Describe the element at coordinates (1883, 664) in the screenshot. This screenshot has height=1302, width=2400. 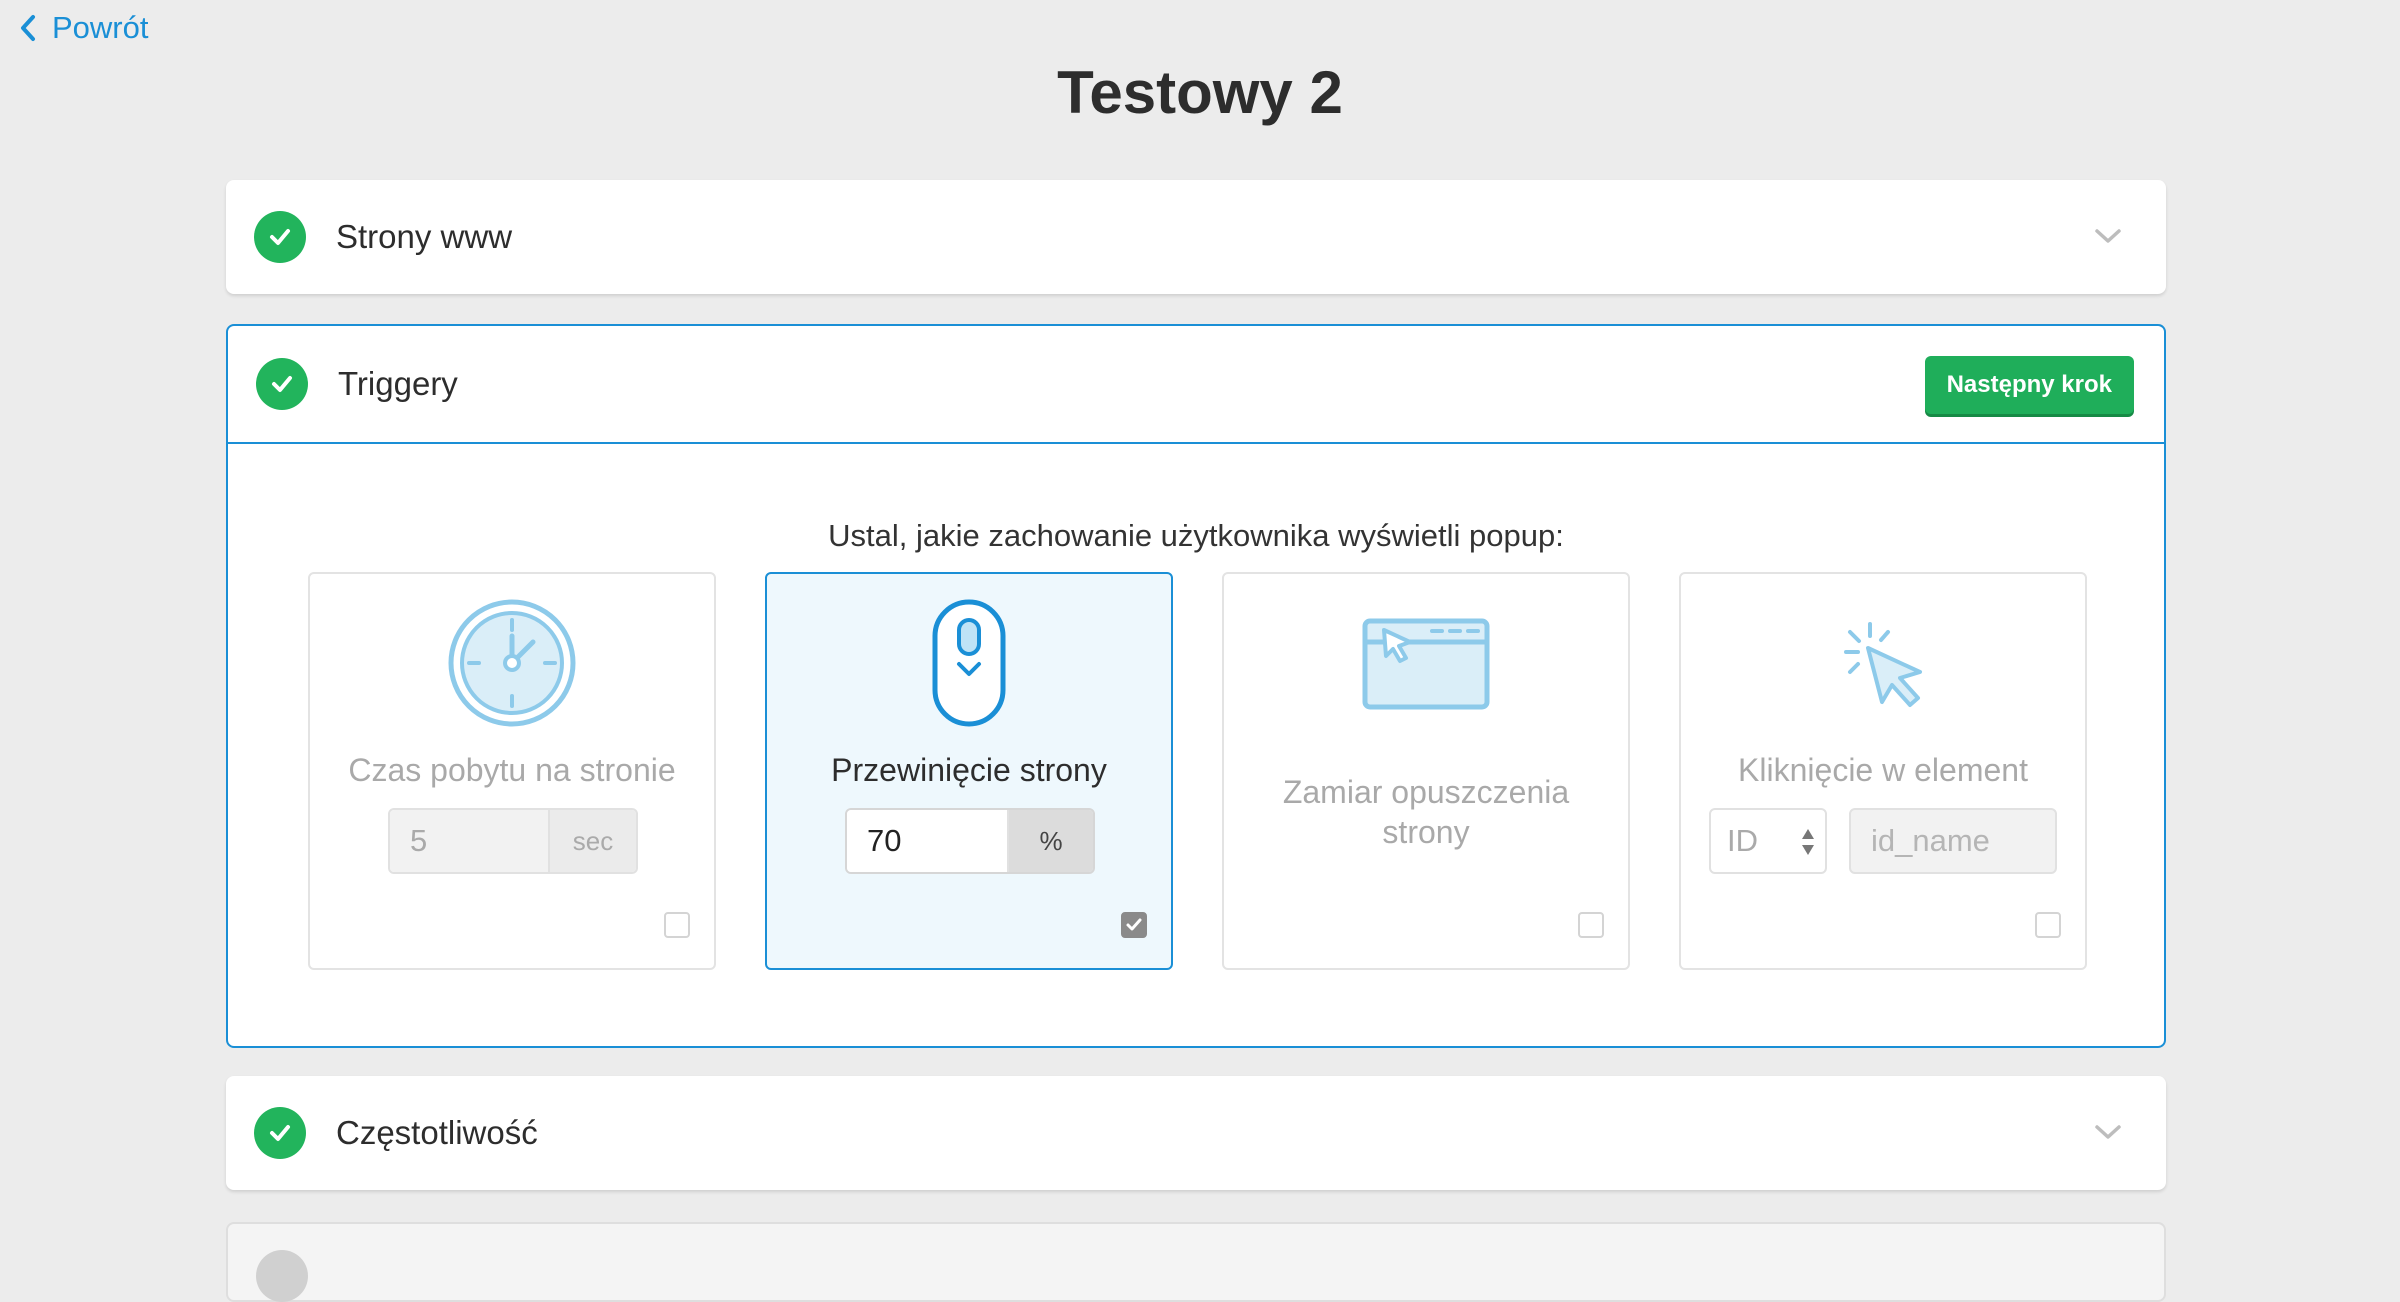
I see `click-cursor-icon` at that location.